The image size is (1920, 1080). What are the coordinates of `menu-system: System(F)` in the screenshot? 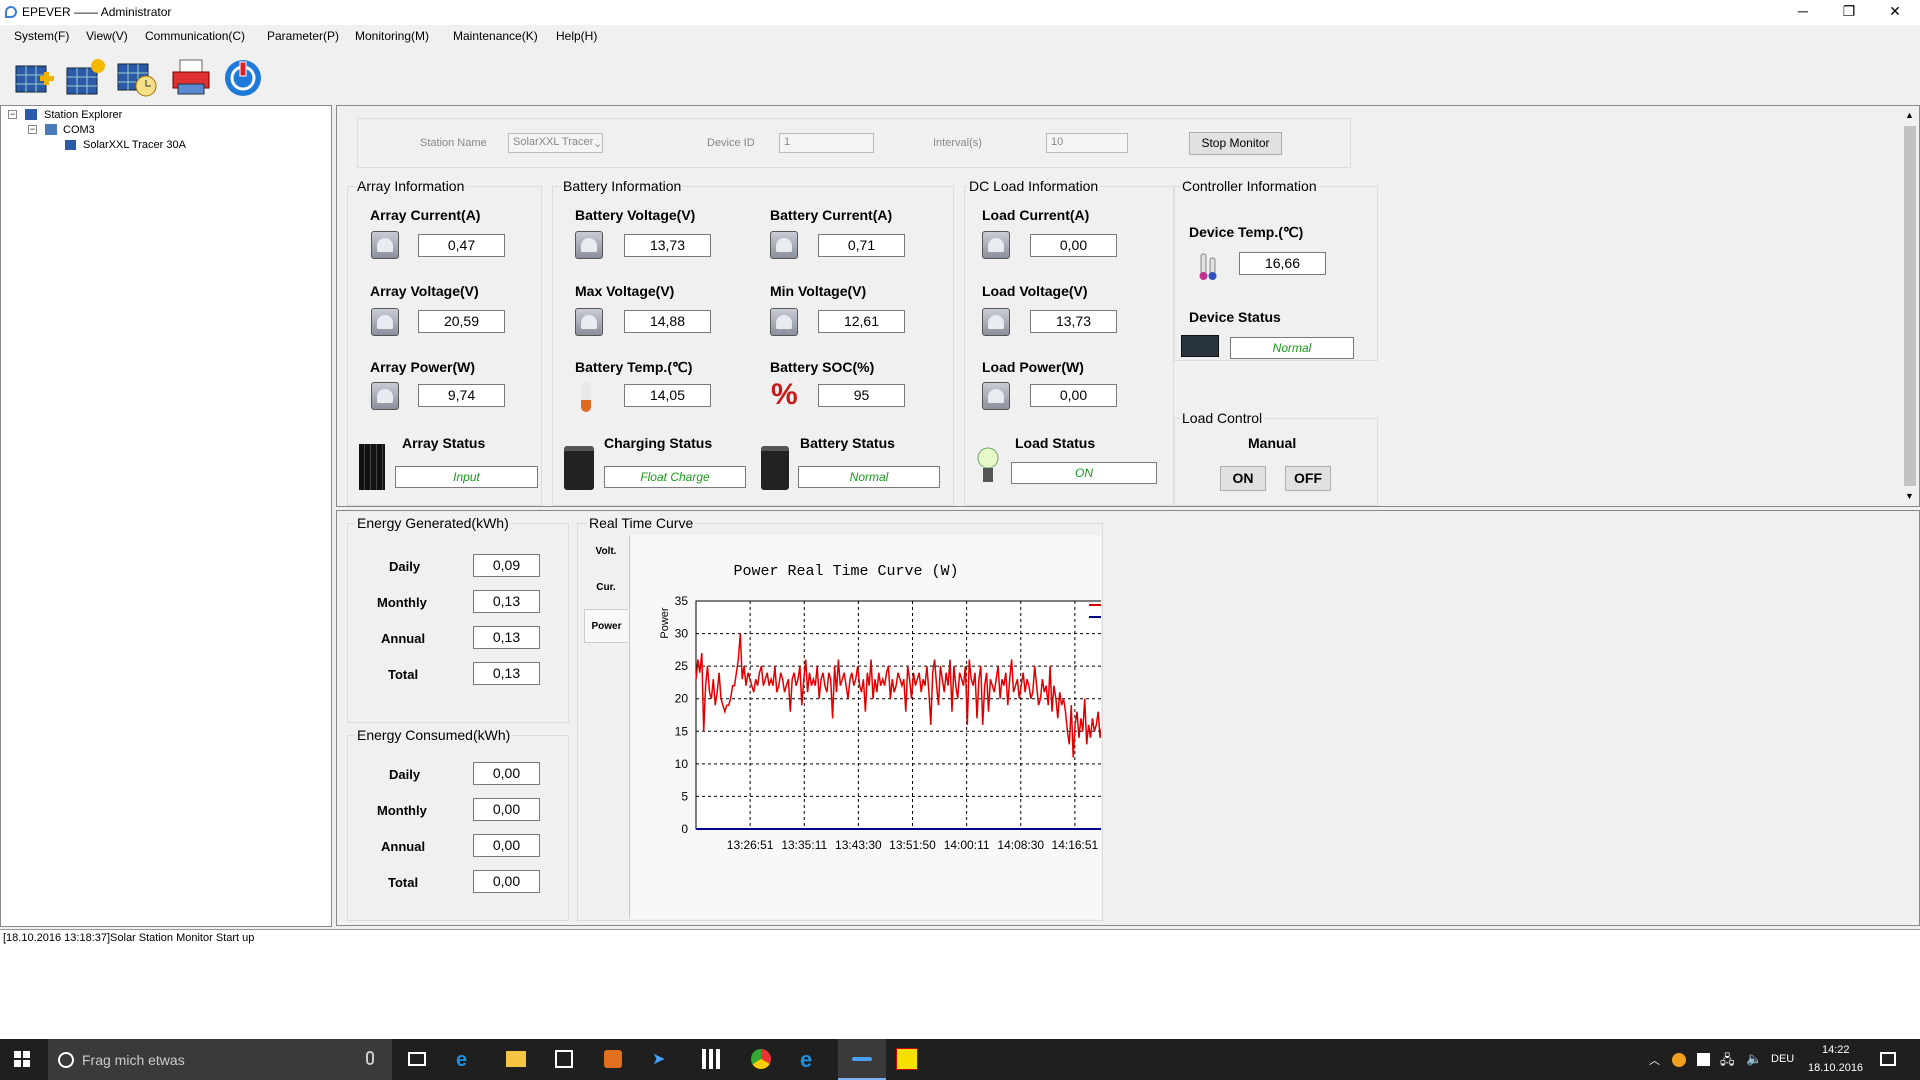 It's located at (41, 36).